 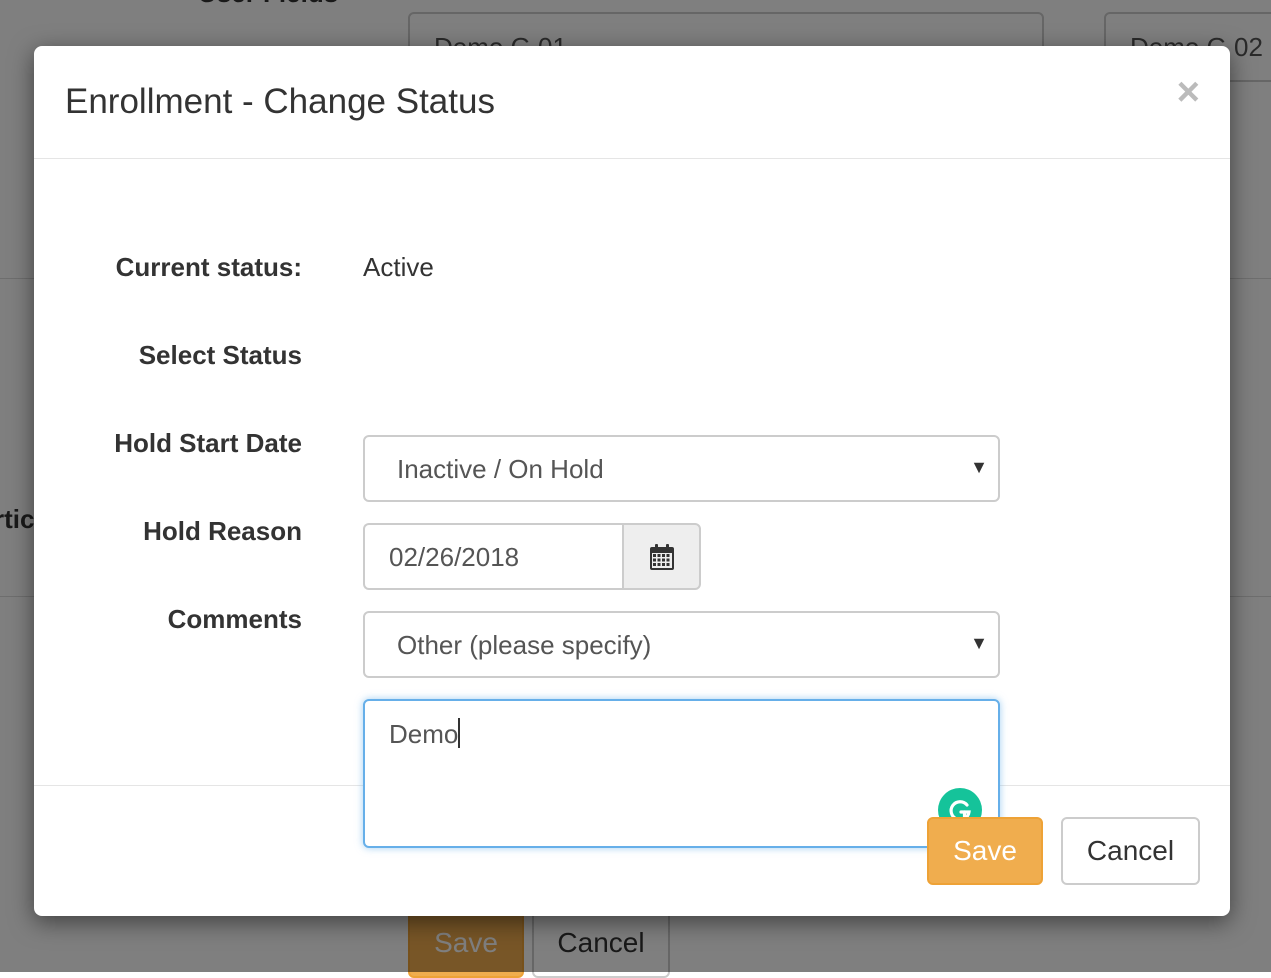 I want to click on cancel-button: Cancel, so click(x=1130, y=851).